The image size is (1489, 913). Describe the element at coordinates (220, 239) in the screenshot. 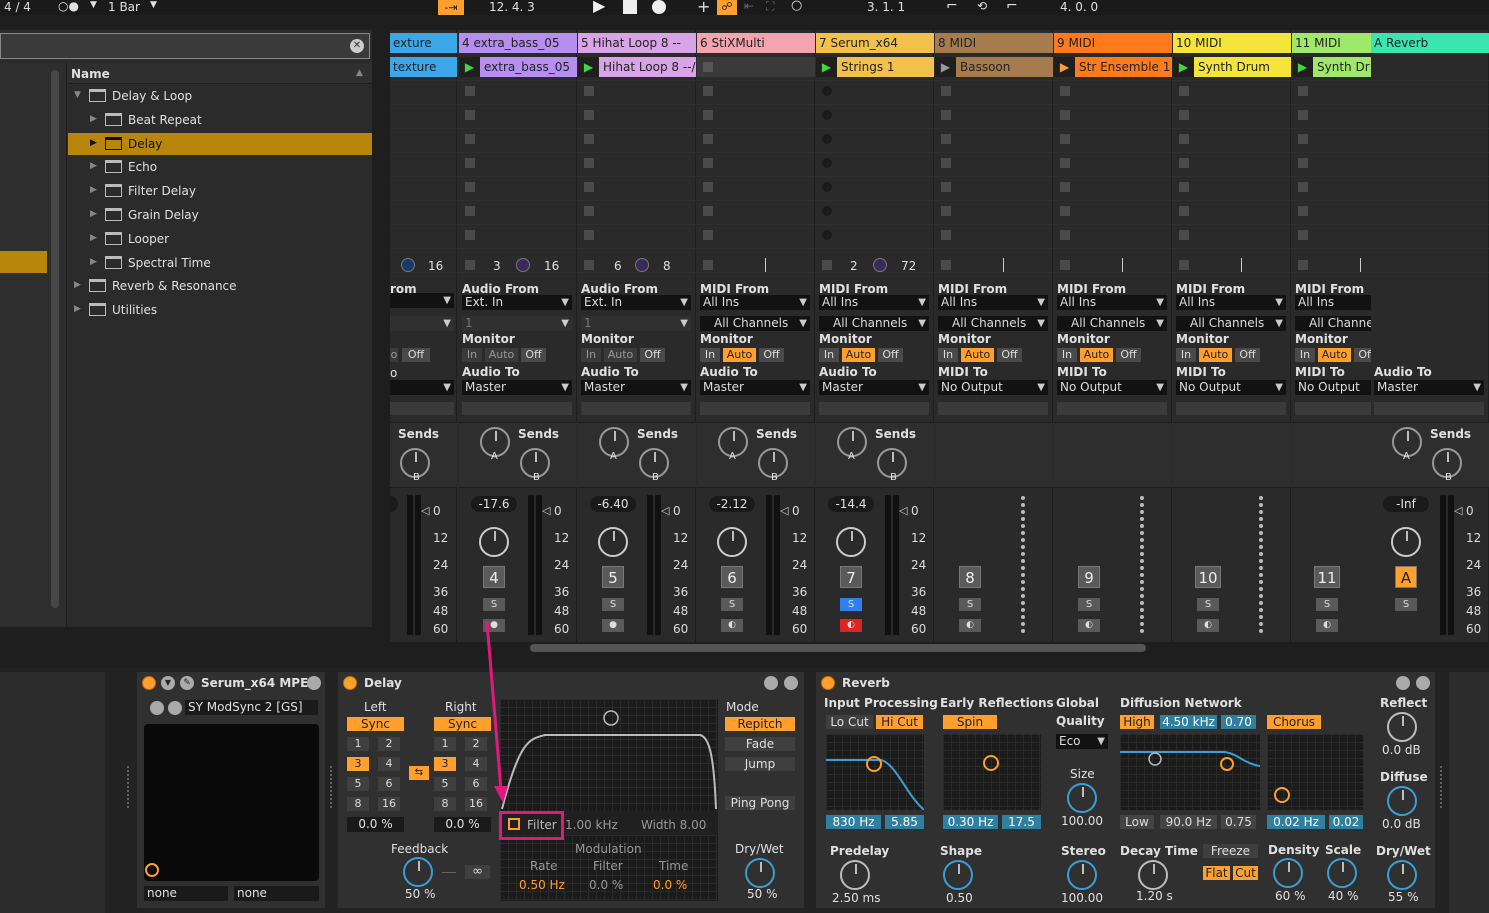

I see `list-item: ▶ Looper` at that location.